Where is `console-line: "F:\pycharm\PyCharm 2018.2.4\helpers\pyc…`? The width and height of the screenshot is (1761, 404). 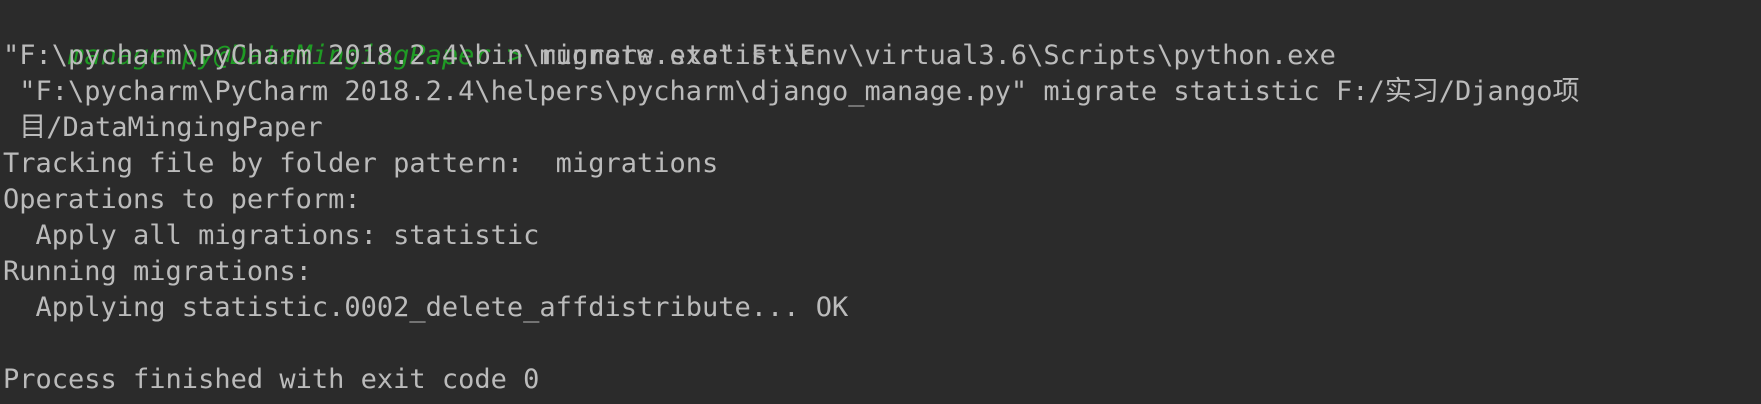 console-line: "F:\pycharm\PyCharm 2018.2.4\helpers\pyc… is located at coordinates (791, 91).